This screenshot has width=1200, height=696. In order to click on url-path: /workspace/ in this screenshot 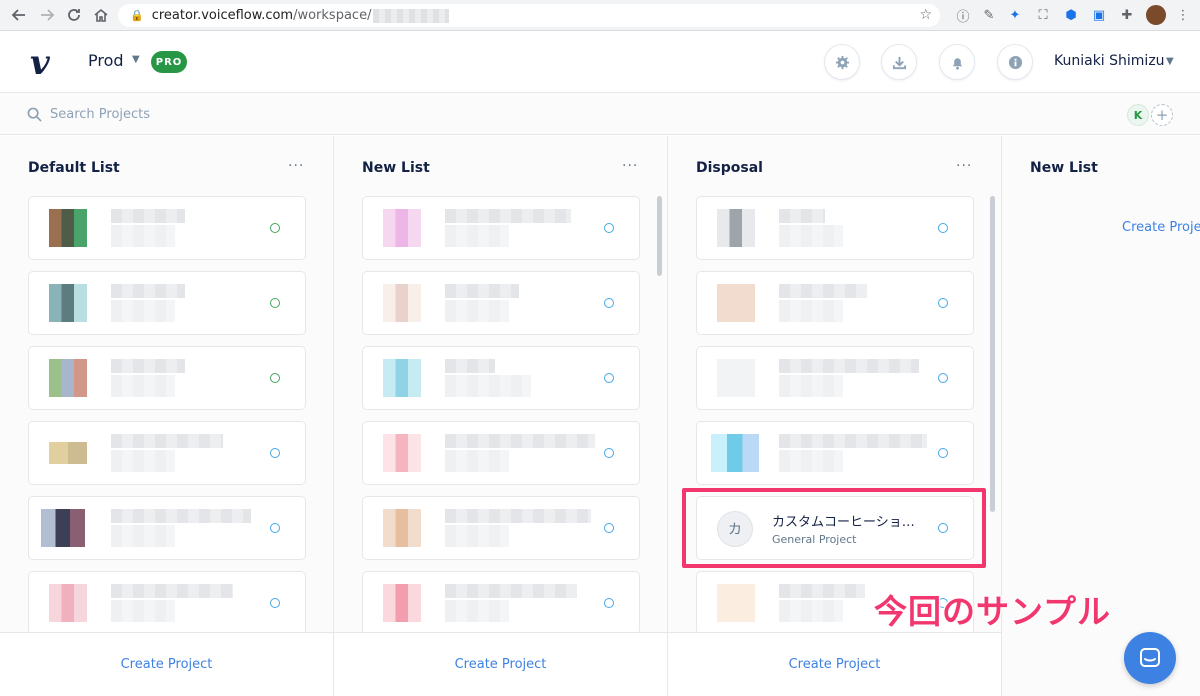, I will do `click(332, 15)`.